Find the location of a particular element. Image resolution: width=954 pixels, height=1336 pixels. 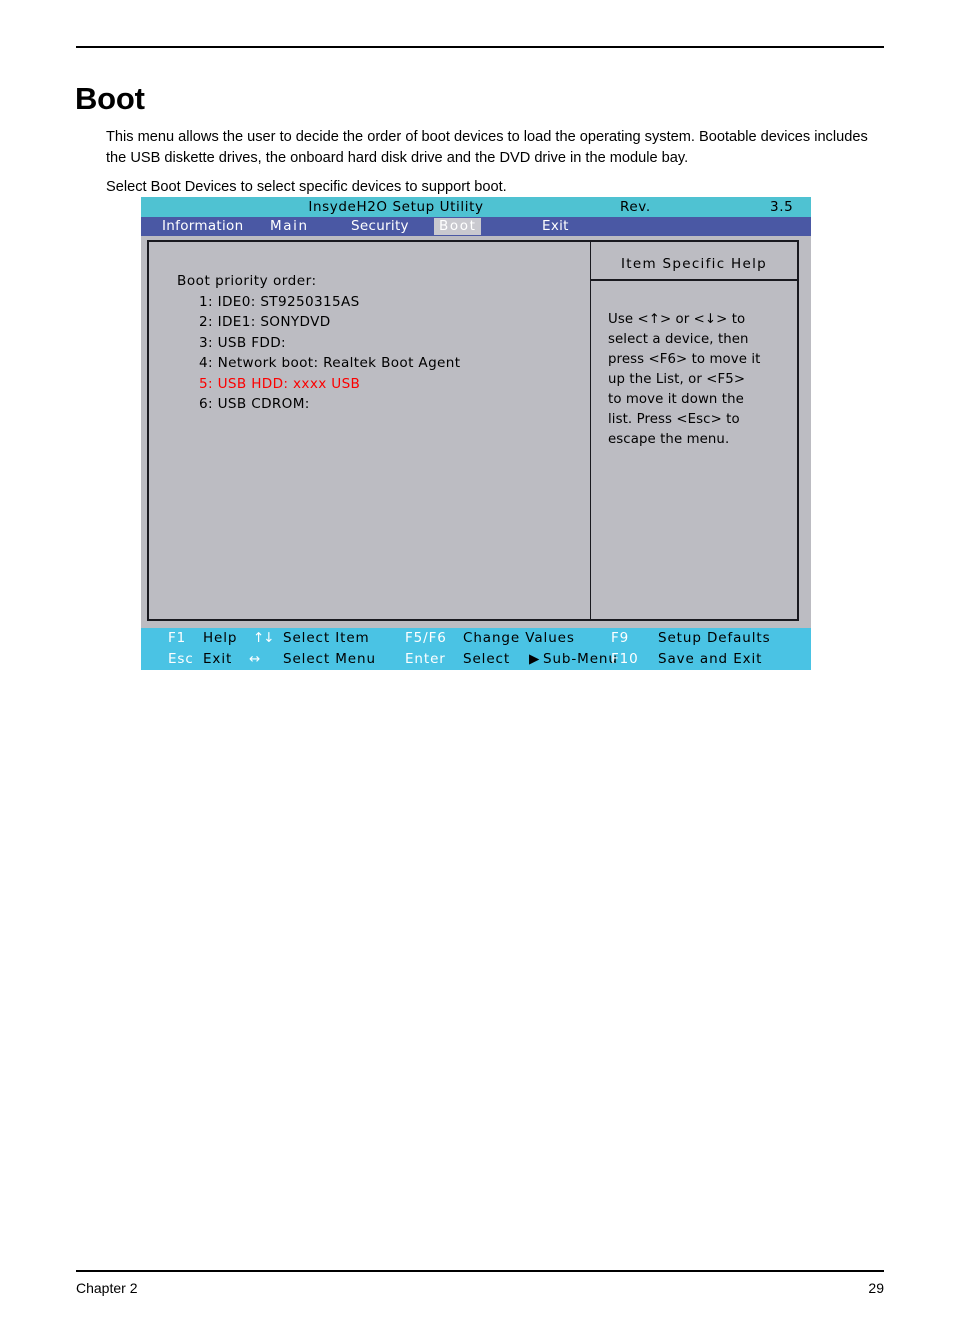

select-item-label: Select Item is located at coordinates (326, 638).